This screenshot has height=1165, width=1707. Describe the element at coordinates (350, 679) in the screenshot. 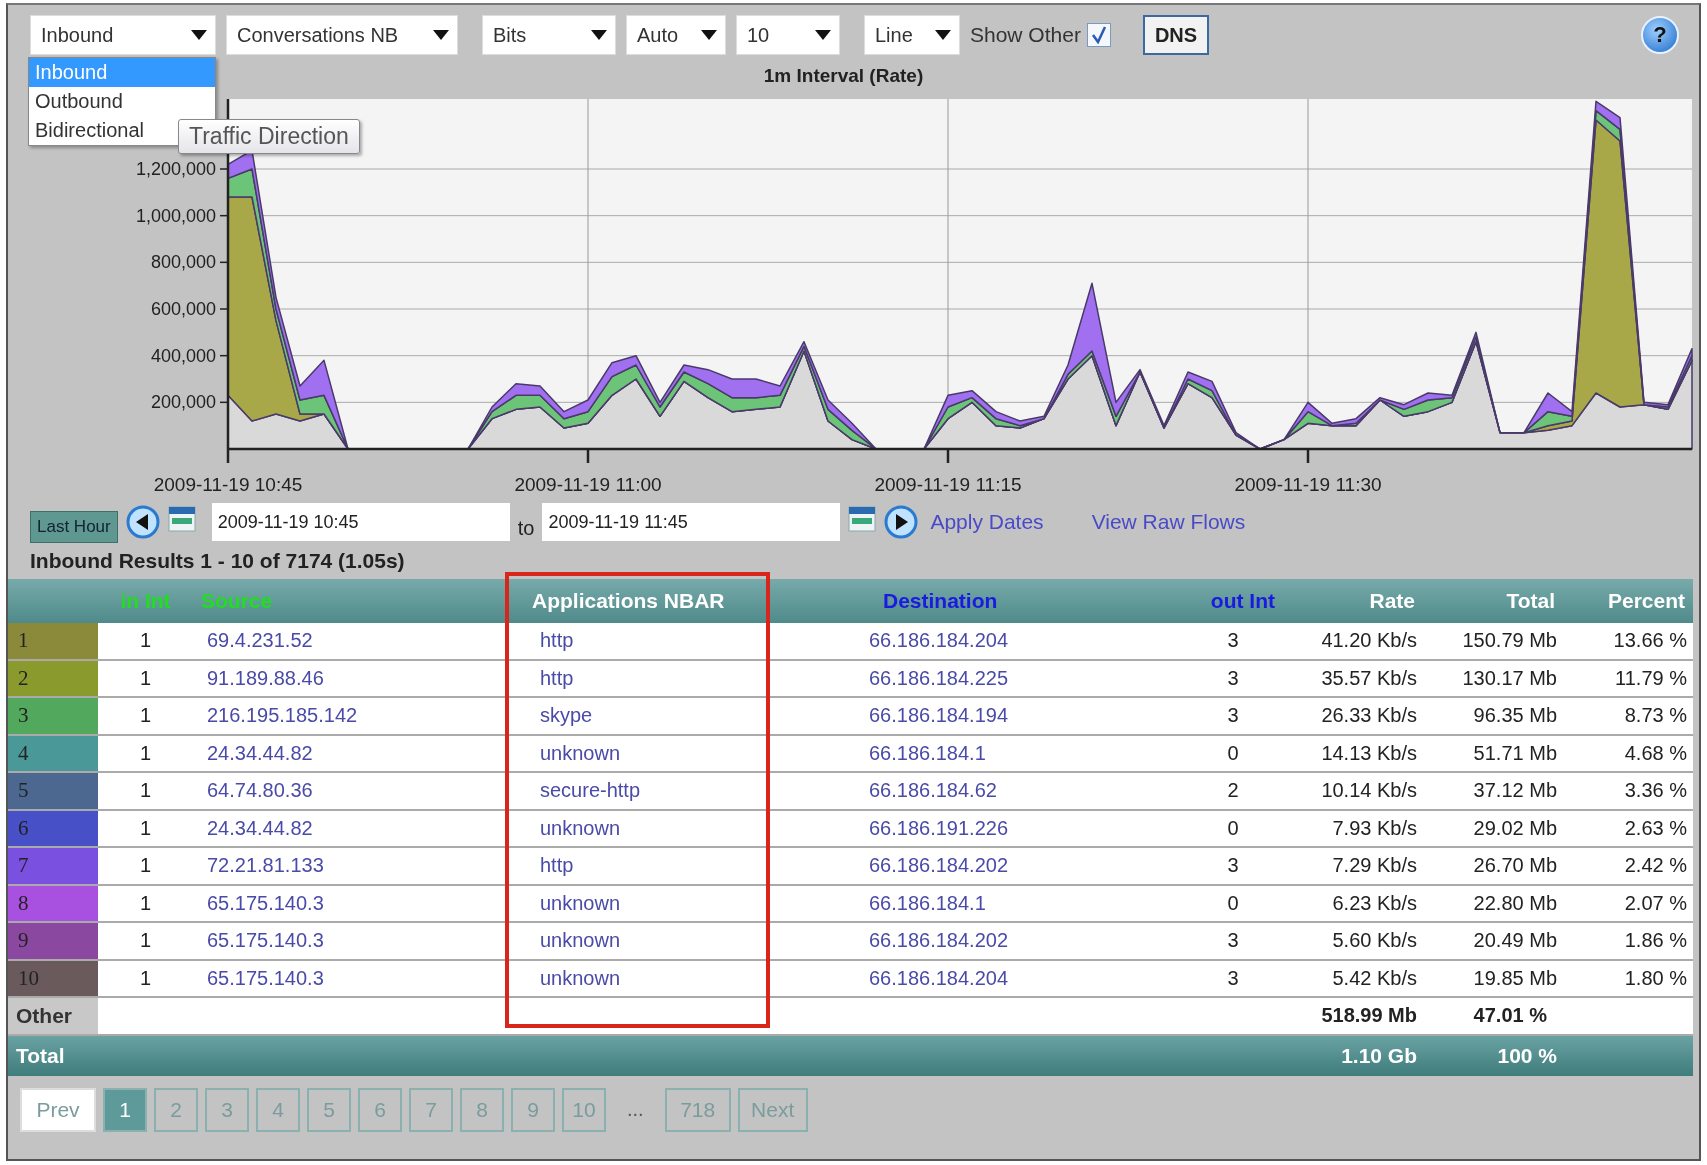

I see `source-link: 91.189.88.46` at that location.